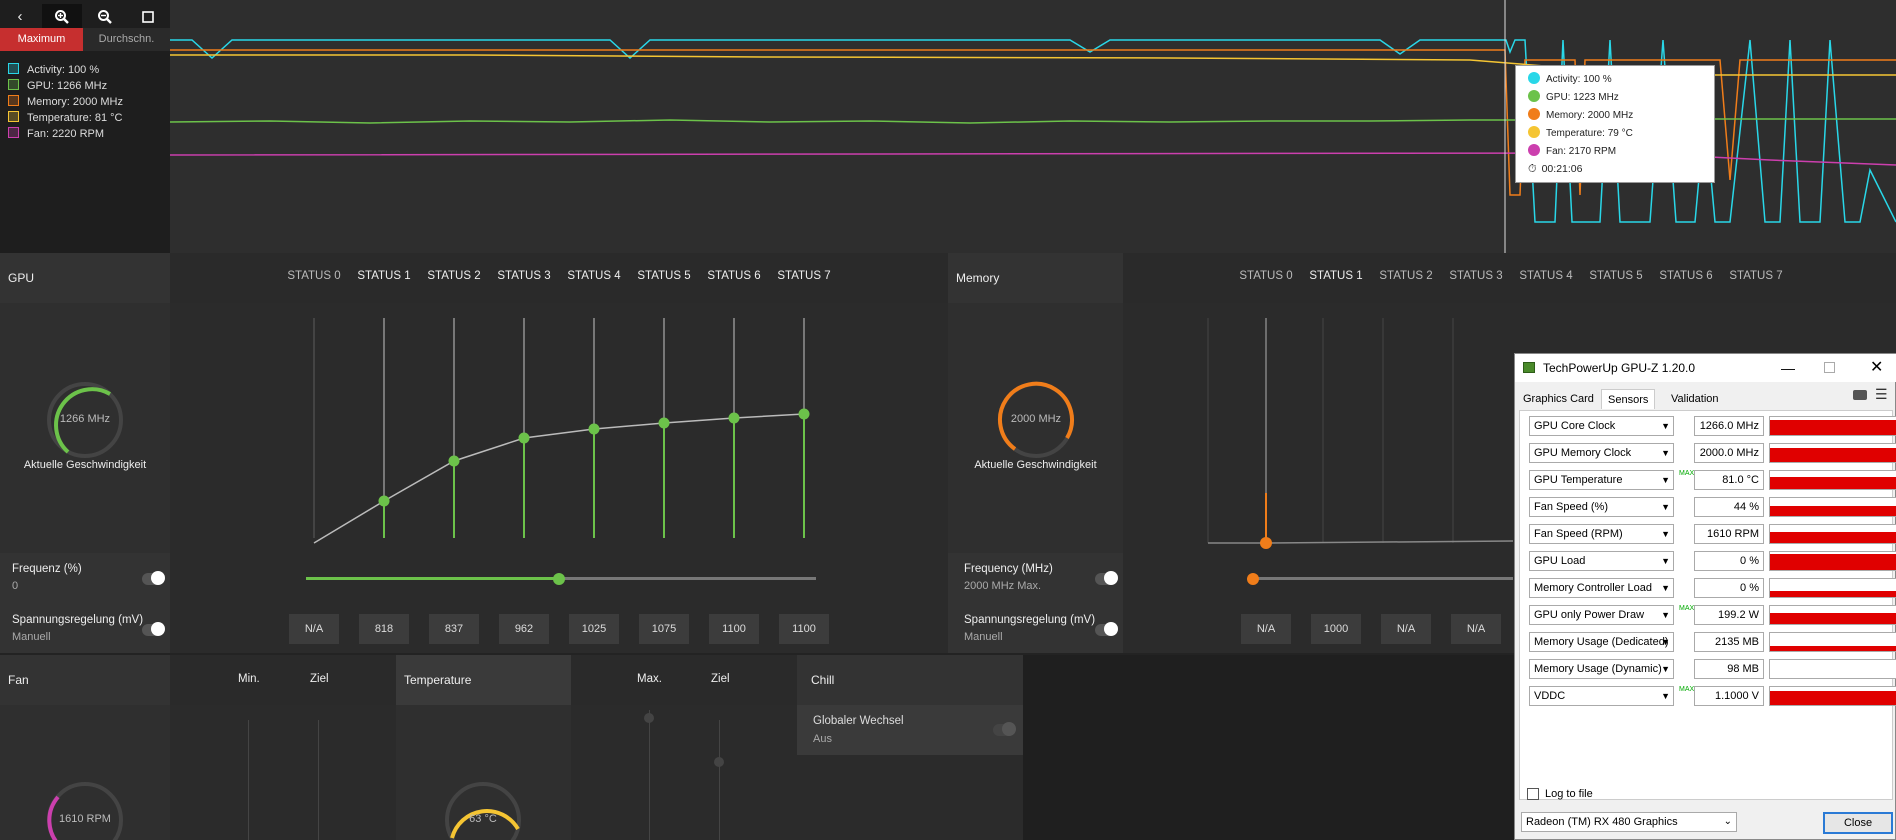 The image size is (1896, 840). What do you see at coordinates (804, 280) in the screenshot?
I see `gpu-status-7: STATUS 7` at bounding box center [804, 280].